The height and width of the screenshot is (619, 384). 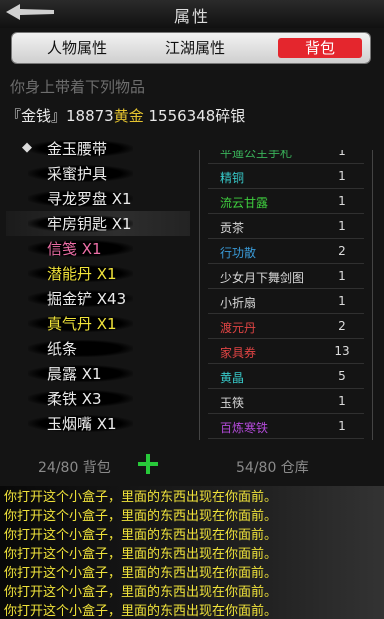 I want to click on item-name: 黄晶, so click(x=232, y=378).